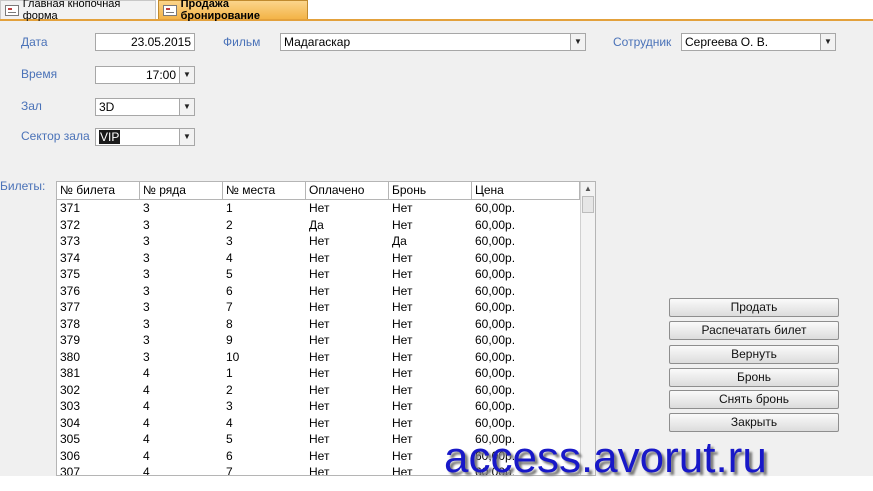  I want to click on film-combo: Мадагаскар ▼, so click(433, 42).